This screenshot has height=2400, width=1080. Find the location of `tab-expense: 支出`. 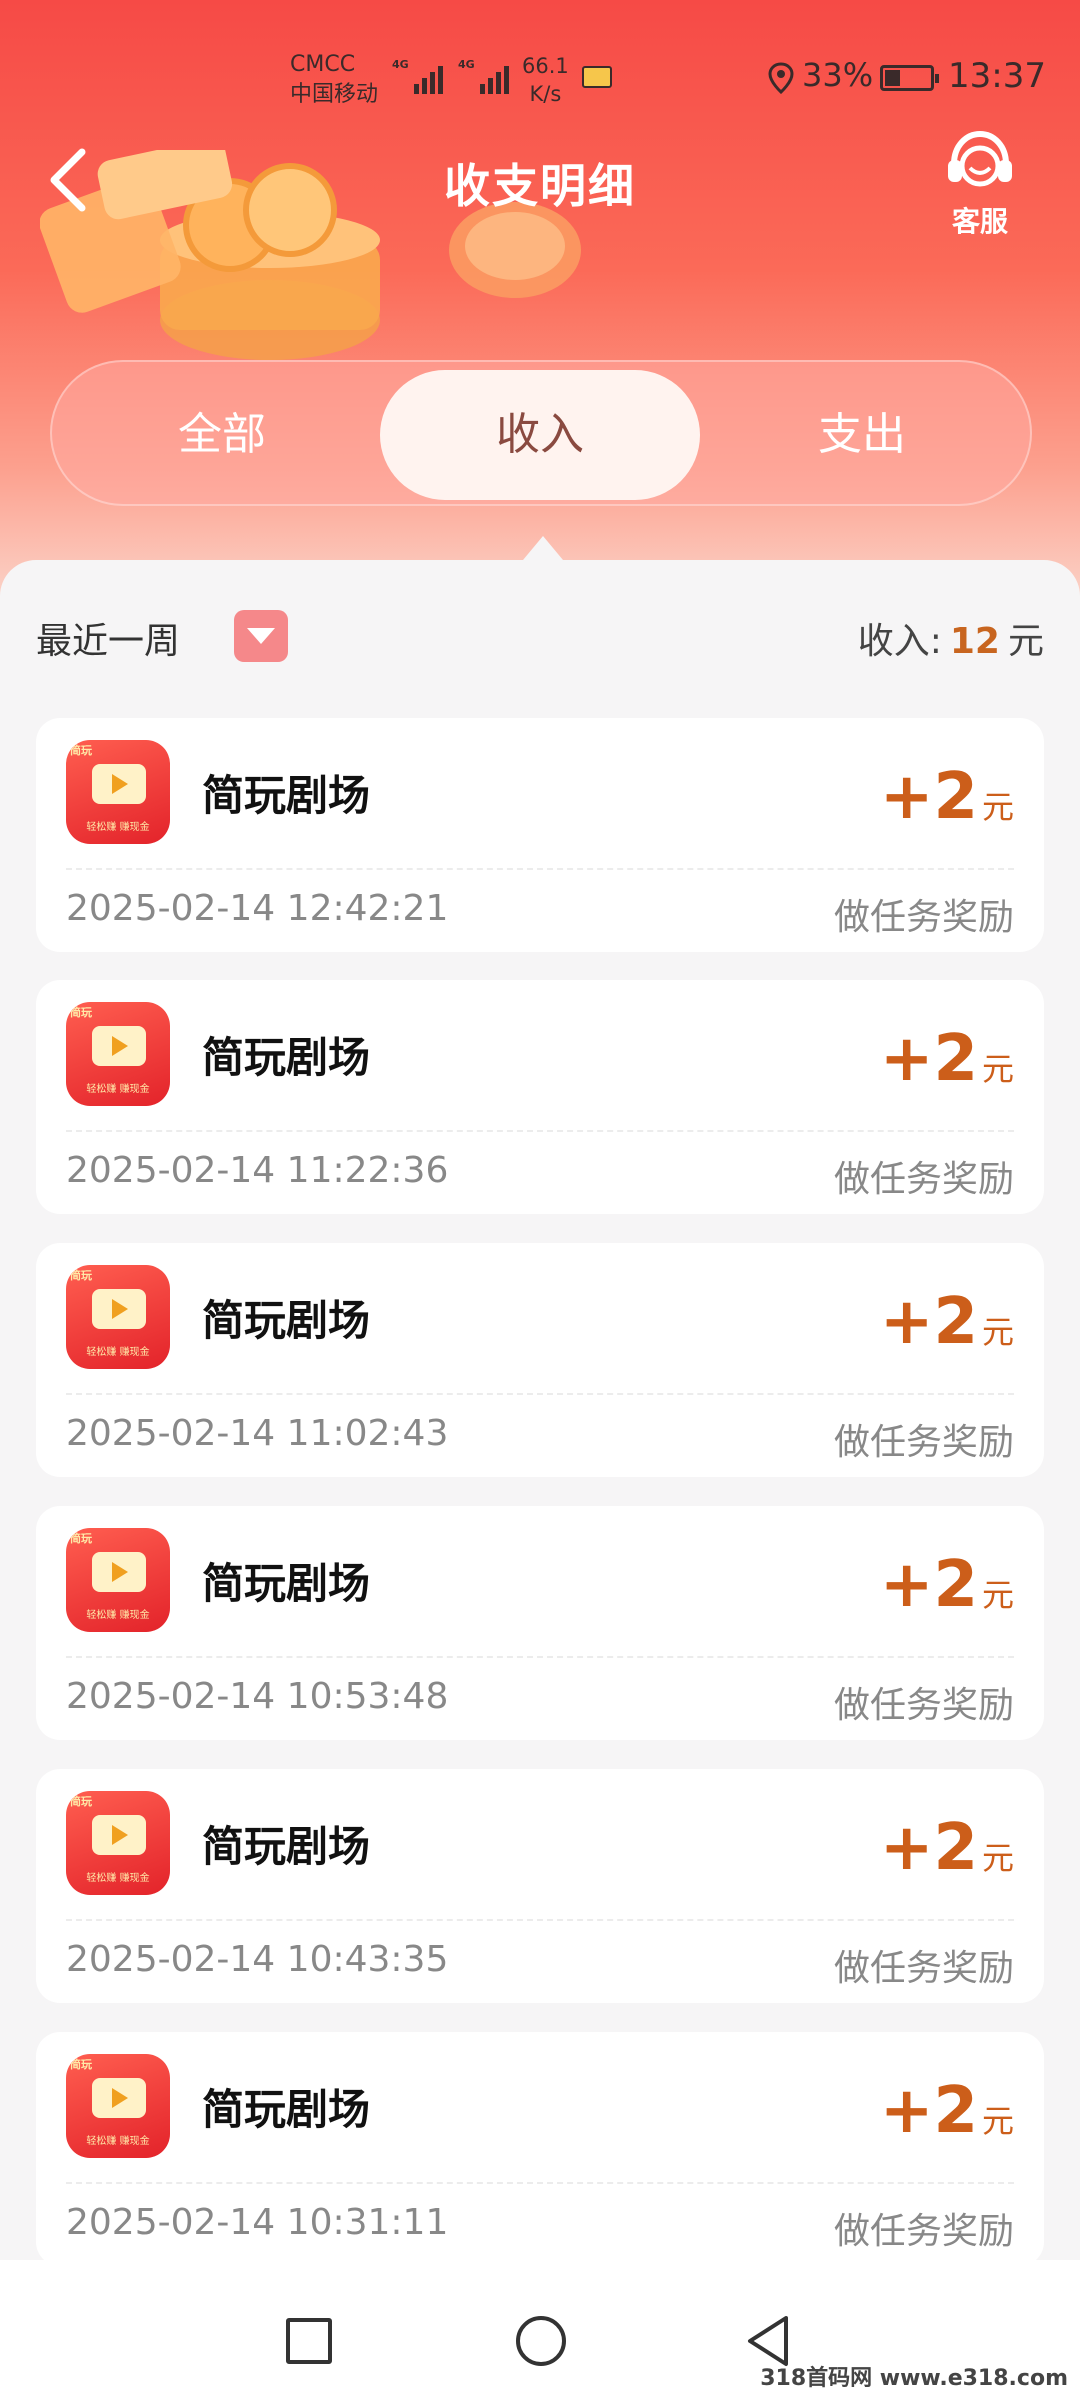

tab-expense: 支出 is located at coordinates (862, 435).